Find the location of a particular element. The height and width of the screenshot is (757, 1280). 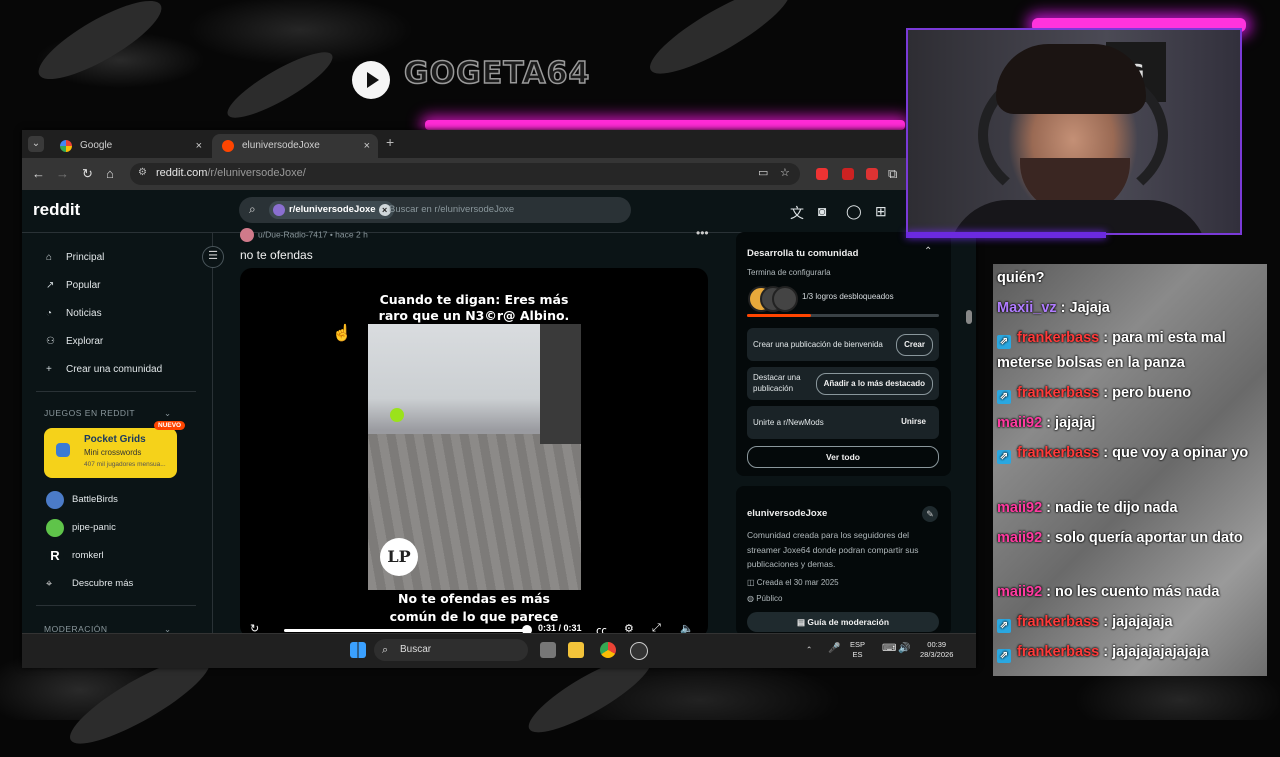

reload-icon: ↻ is located at coordinates (87, 174).